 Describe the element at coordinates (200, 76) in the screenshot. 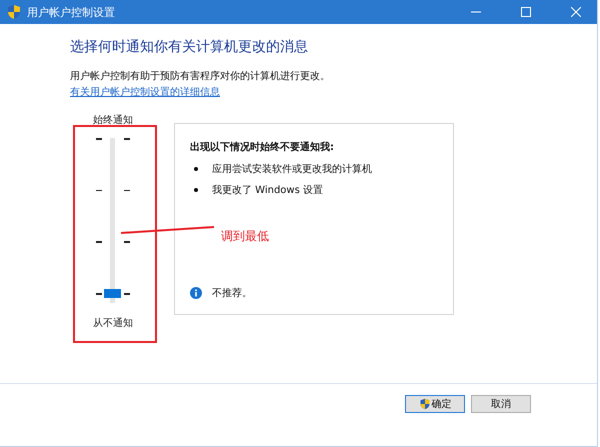

I see `description-text: 用户帐户控制有助于预防有害程序对你的计算机进行更改。` at that location.